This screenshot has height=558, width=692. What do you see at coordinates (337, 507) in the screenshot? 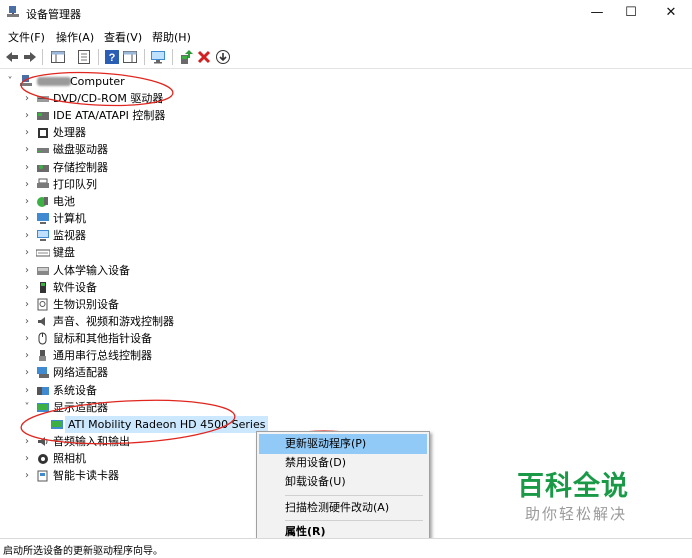
I see `context-item-label: 扫描检测硬件改动(A)` at bounding box center [337, 507].